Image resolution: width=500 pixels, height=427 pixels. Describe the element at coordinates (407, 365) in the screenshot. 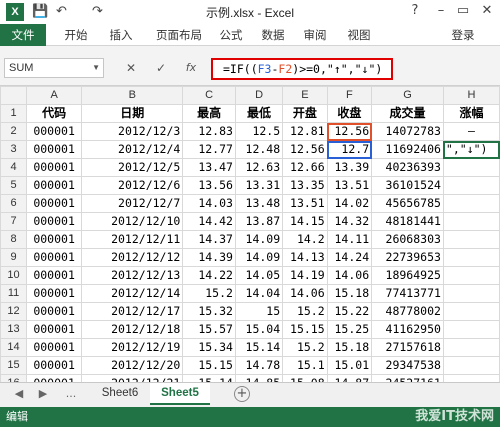

I see `cell: 29347538` at that location.